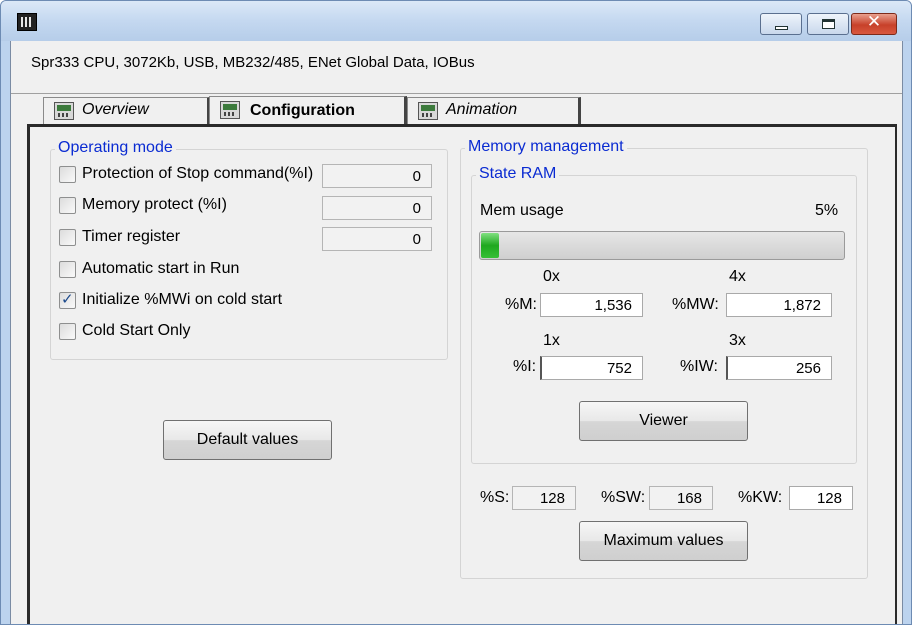 The height and width of the screenshot is (625, 912). Describe the element at coordinates (456, 21) in the screenshot. I see `title-bar: ✕` at that location.